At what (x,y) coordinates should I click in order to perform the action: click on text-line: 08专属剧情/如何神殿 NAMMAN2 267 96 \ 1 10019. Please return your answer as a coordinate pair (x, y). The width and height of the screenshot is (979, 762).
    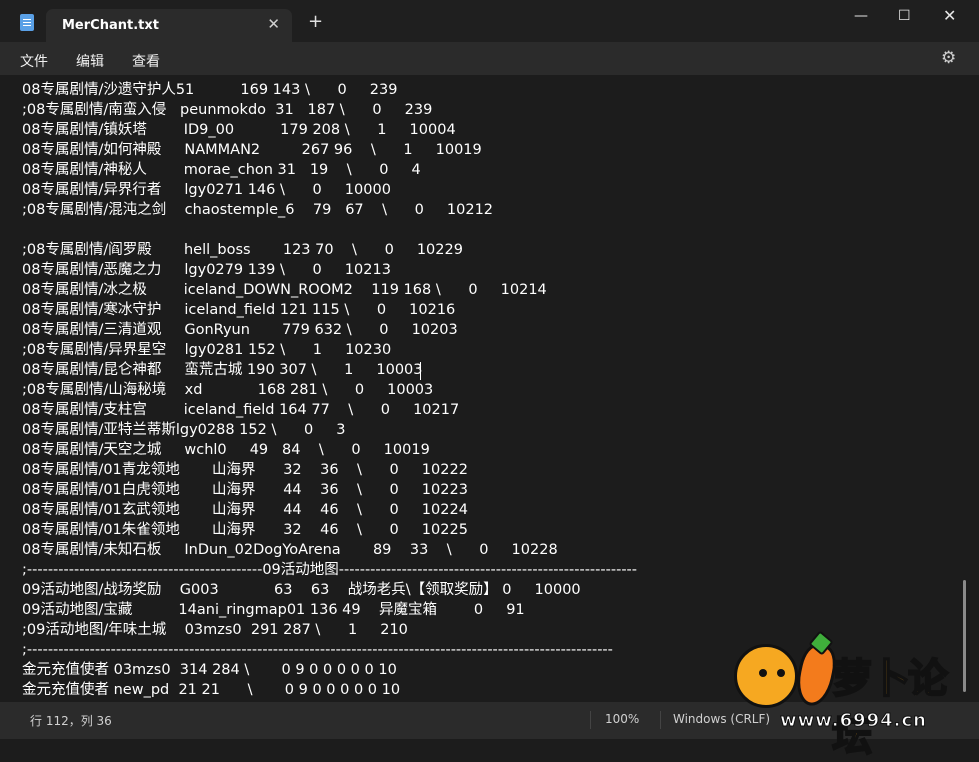
    Looking at the image, I should click on (252, 150).